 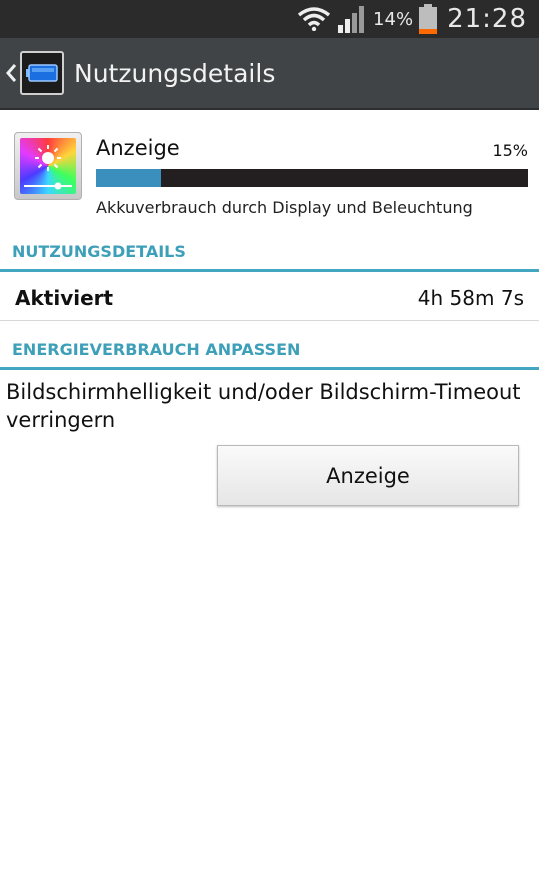 What do you see at coordinates (510, 150) in the screenshot?
I see `usage-percent: 15%` at bounding box center [510, 150].